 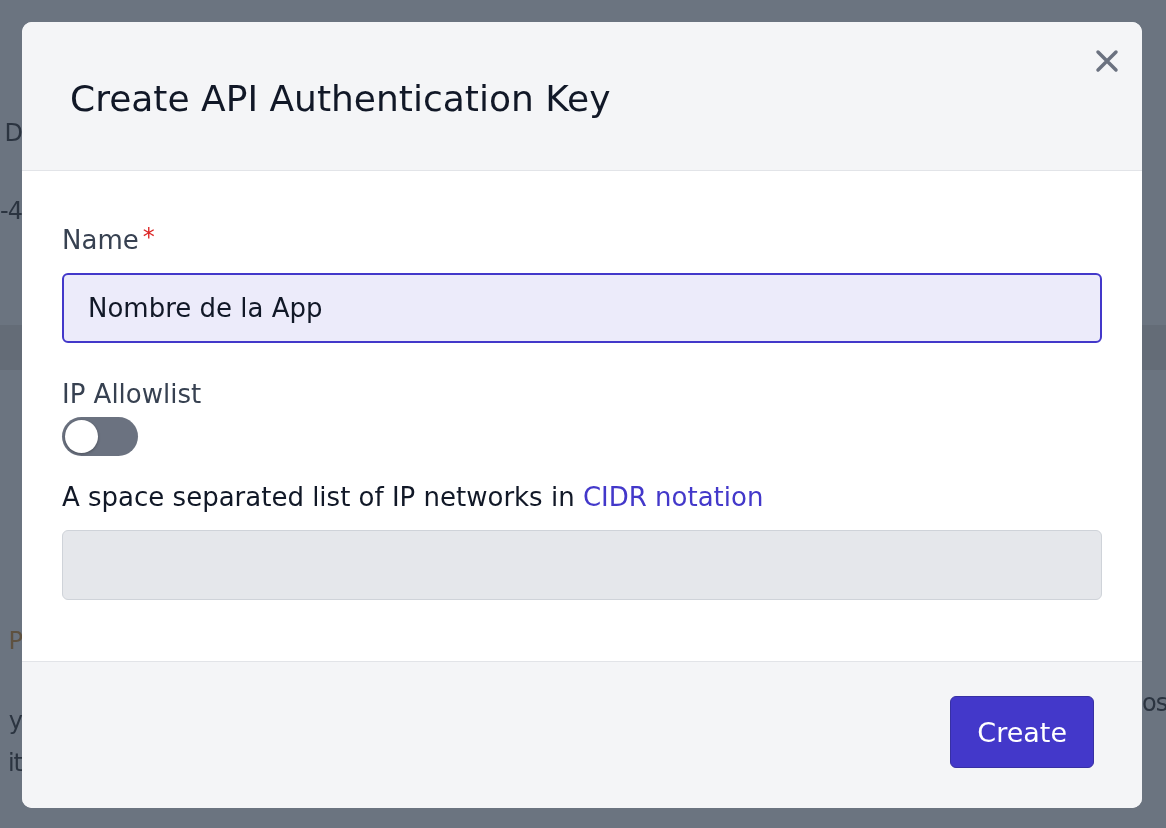 What do you see at coordinates (100, 436) in the screenshot?
I see `allowlist-toggle` at bounding box center [100, 436].